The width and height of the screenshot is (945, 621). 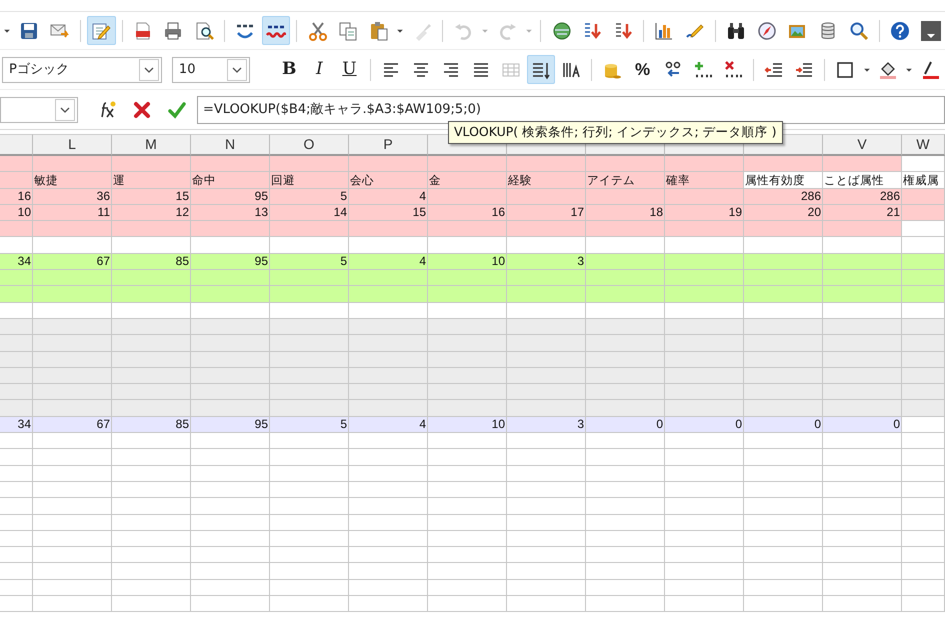 What do you see at coordinates (845, 70) in the screenshot?
I see `square-icon` at bounding box center [845, 70].